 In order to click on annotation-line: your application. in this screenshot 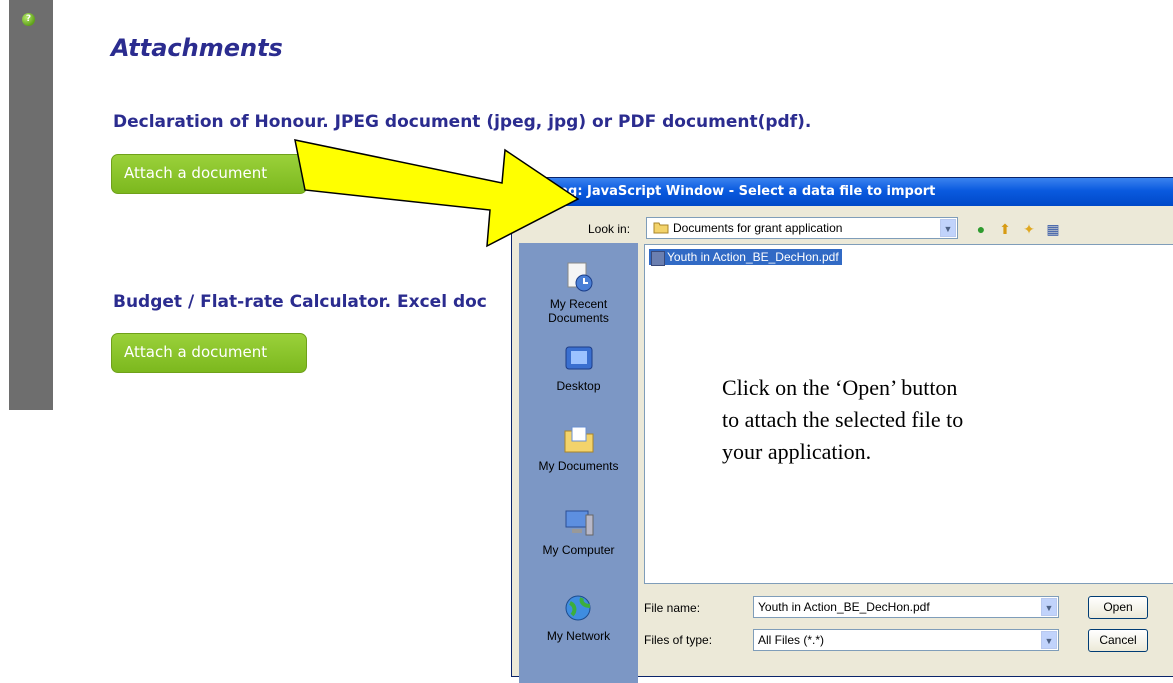, I will do `click(797, 451)`.